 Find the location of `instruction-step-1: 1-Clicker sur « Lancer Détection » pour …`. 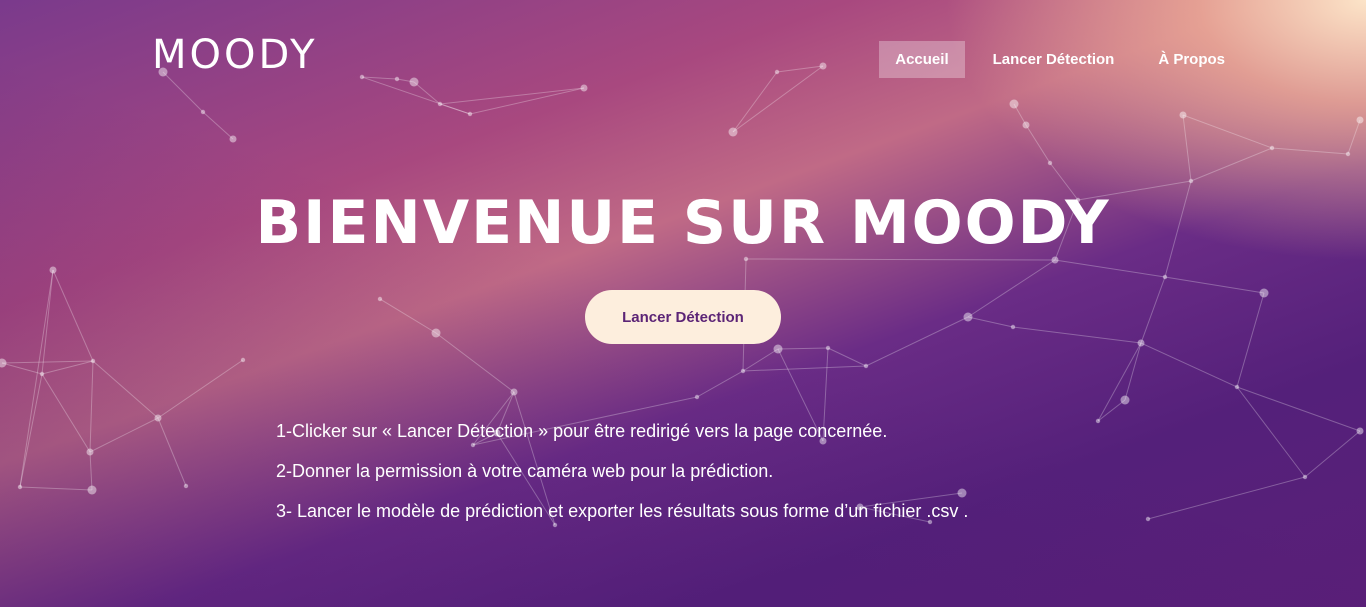

instruction-step-1: 1-Clicker sur « Lancer Détection » pour … is located at coordinates (582, 431).